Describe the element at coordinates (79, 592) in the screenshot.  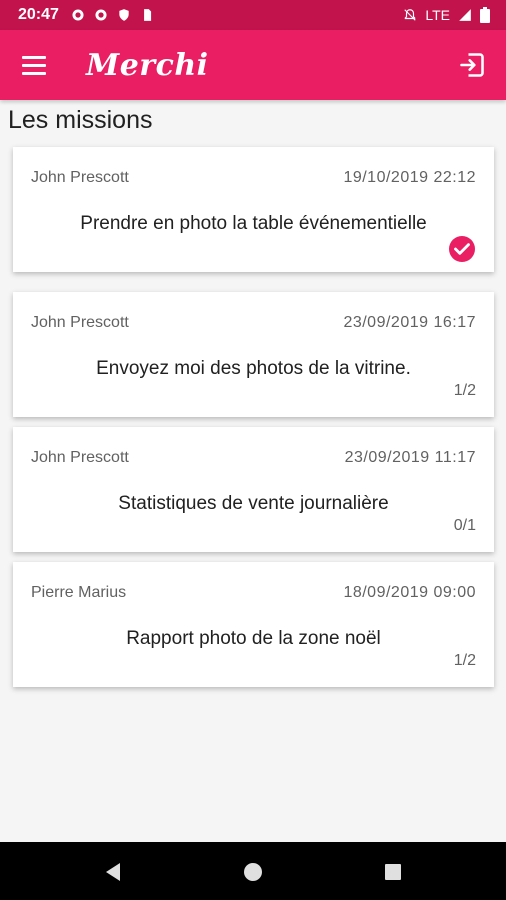
I see `mission-author: Pierre Marius` at that location.